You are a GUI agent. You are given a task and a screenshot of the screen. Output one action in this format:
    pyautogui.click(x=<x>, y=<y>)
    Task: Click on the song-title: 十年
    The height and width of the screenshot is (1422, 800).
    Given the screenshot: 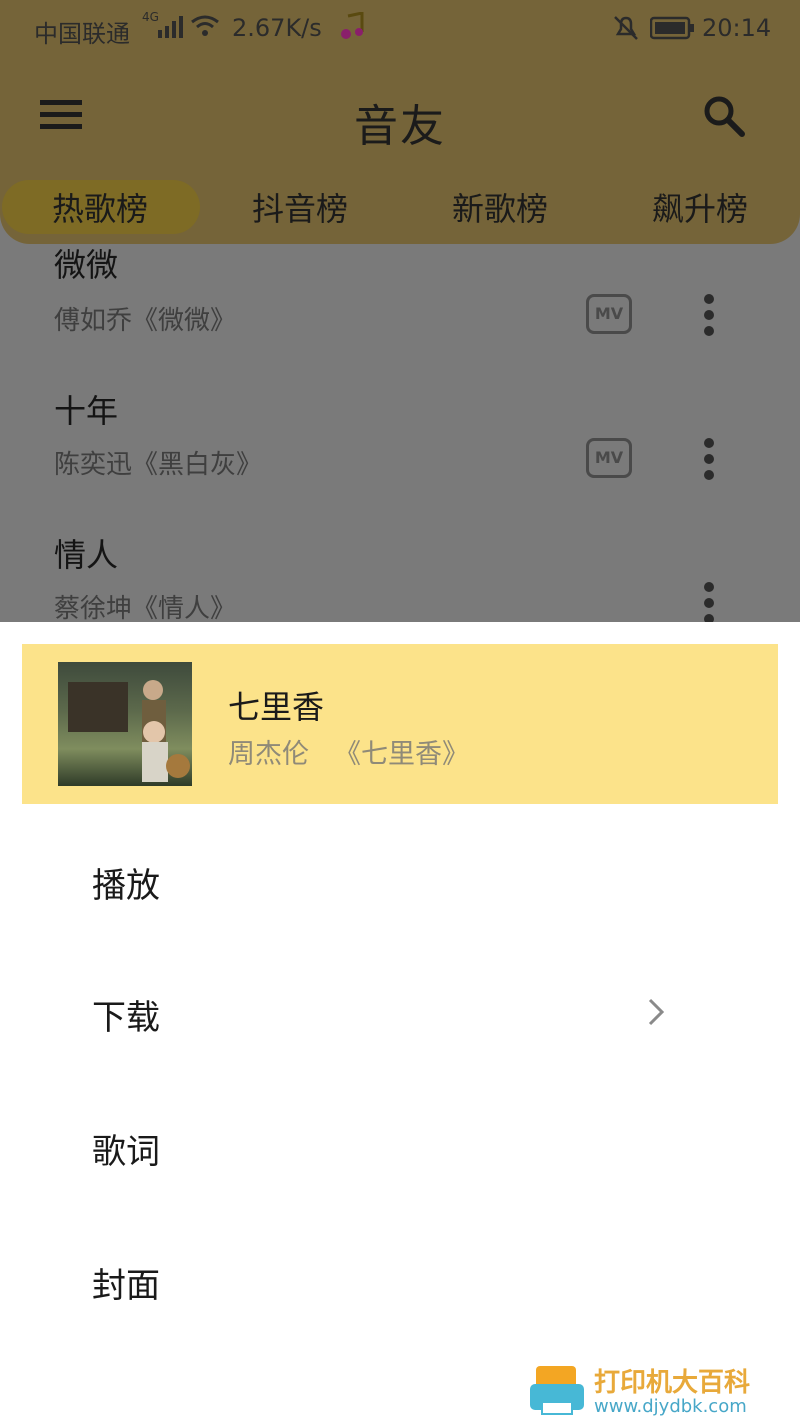 What is the action you would take?
    pyautogui.click(x=86, y=409)
    